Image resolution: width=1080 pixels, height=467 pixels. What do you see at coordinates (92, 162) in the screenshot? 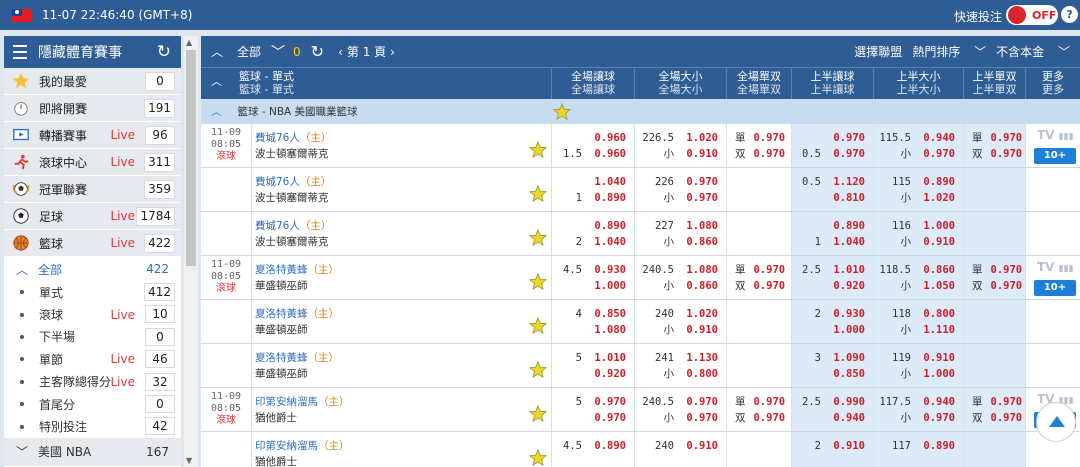
I see `sidebar-sport-item: 滾球中心 Live 311` at bounding box center [92, 162].